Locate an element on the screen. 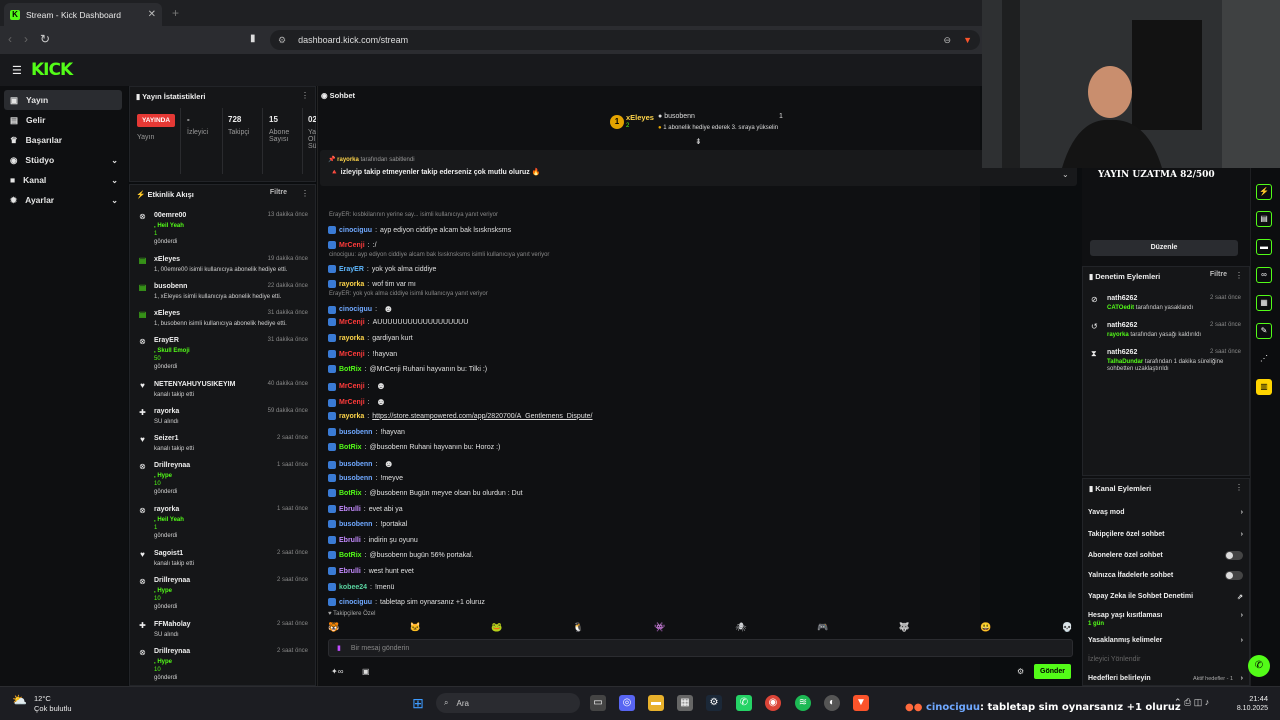 Image resolution: width=1280 pixels, height=720 pixels. sidebar-item-gelir: ▤ Gelir is located at coordinates (63, 120).